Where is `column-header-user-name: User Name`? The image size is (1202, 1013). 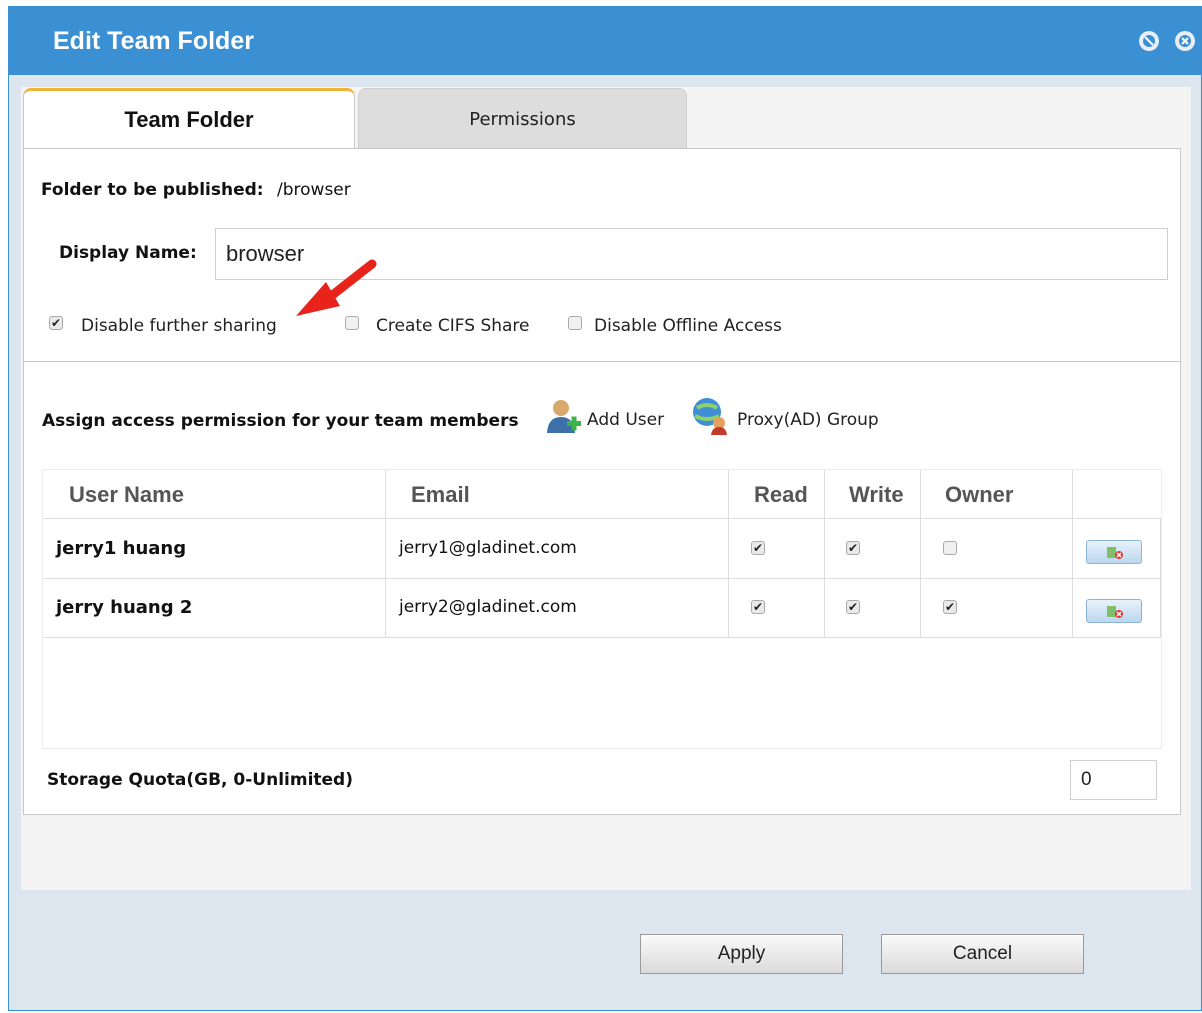
column-header-user-name: User Name is located at coordinates (126, 494).